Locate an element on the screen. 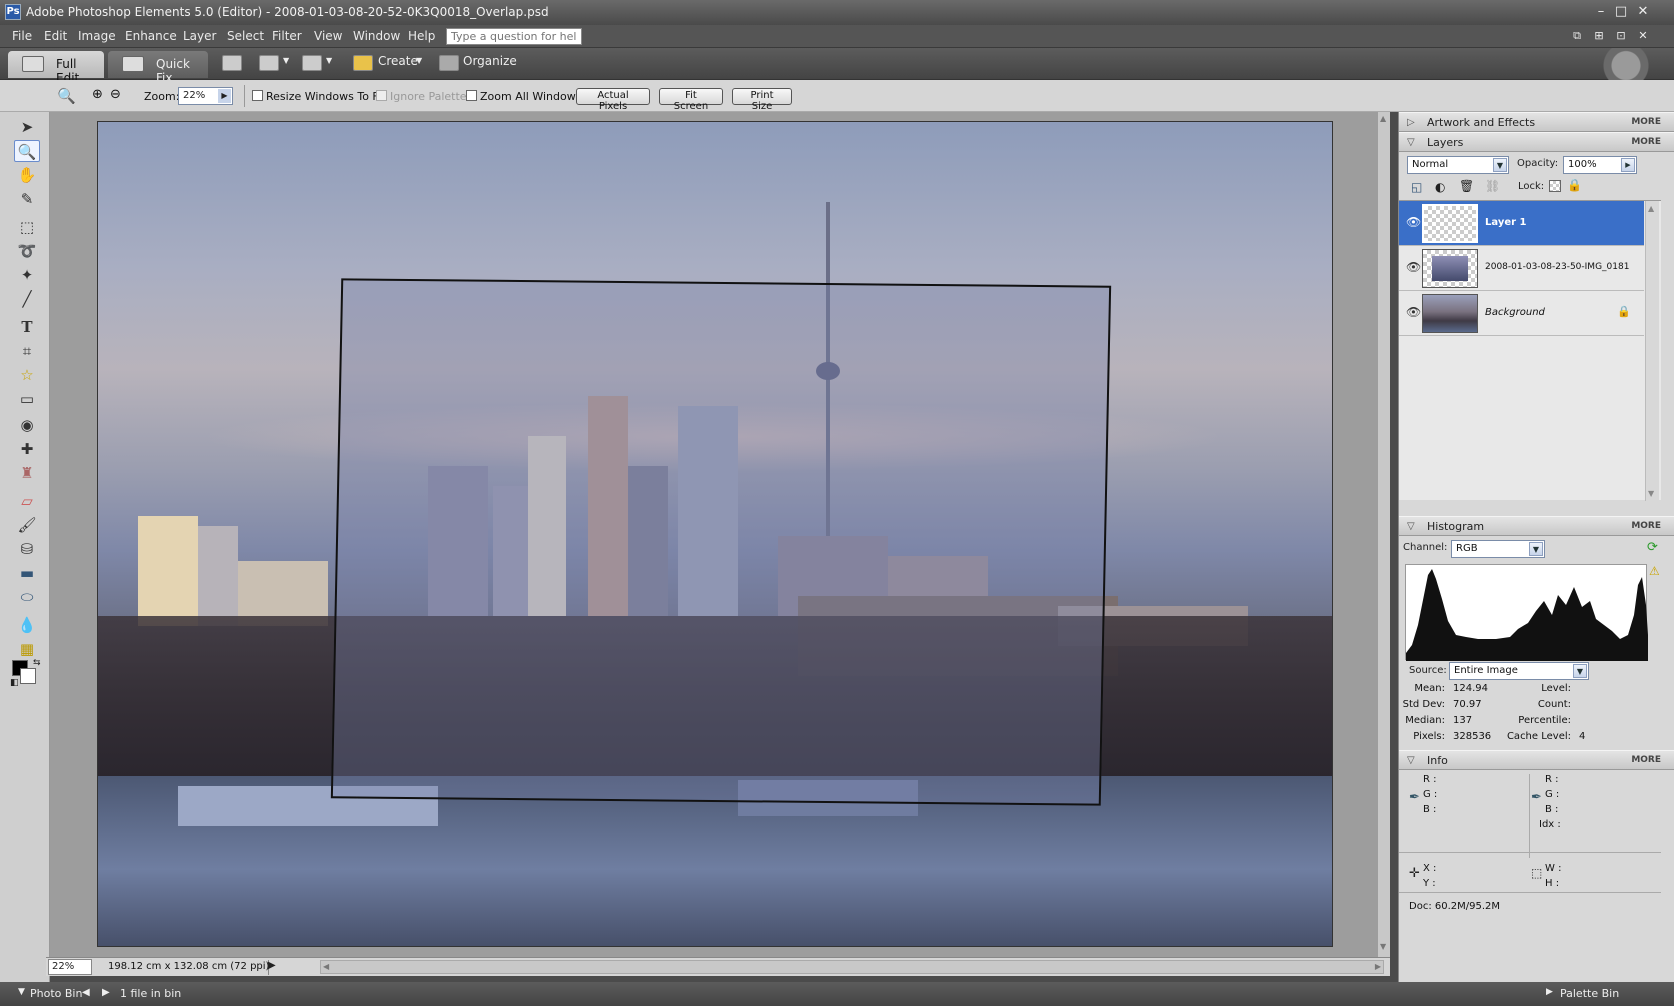 The width and height of the screenshot is (1674, 1006). ignore-palettes-checkbox is located at coordinates (381, 95).